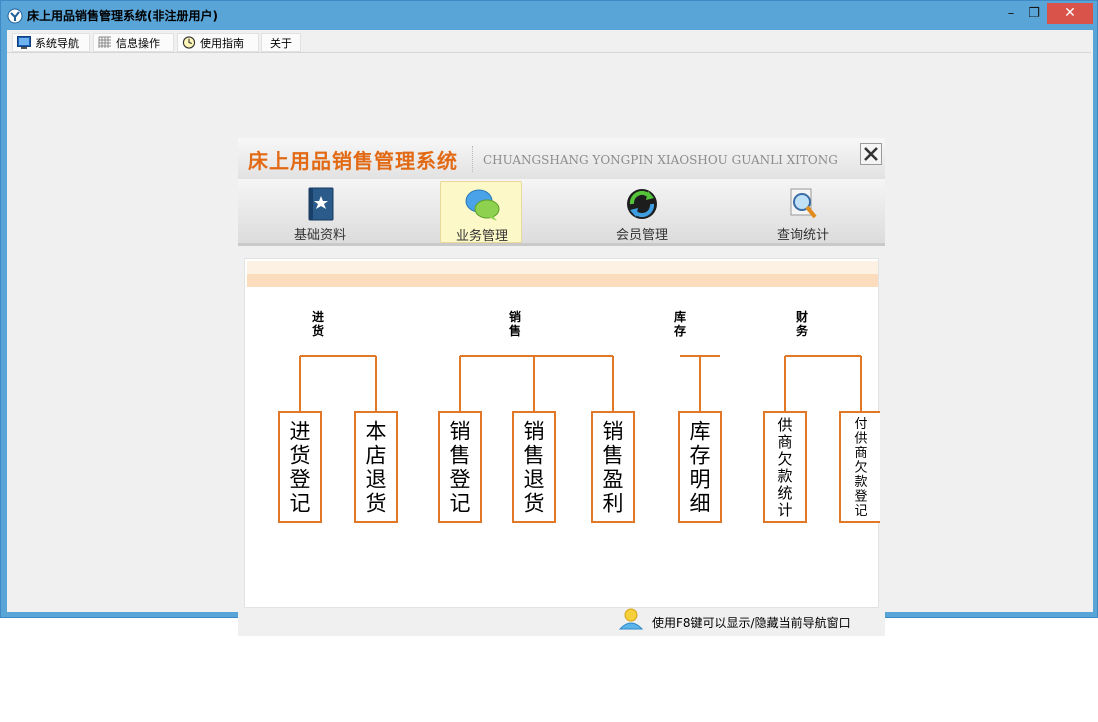 This screenshot has height=722, width=1098. What do you see at coordinates (680, 316) in the screenshot?
I see `group-label: 库` at bounding box center [680, 316].